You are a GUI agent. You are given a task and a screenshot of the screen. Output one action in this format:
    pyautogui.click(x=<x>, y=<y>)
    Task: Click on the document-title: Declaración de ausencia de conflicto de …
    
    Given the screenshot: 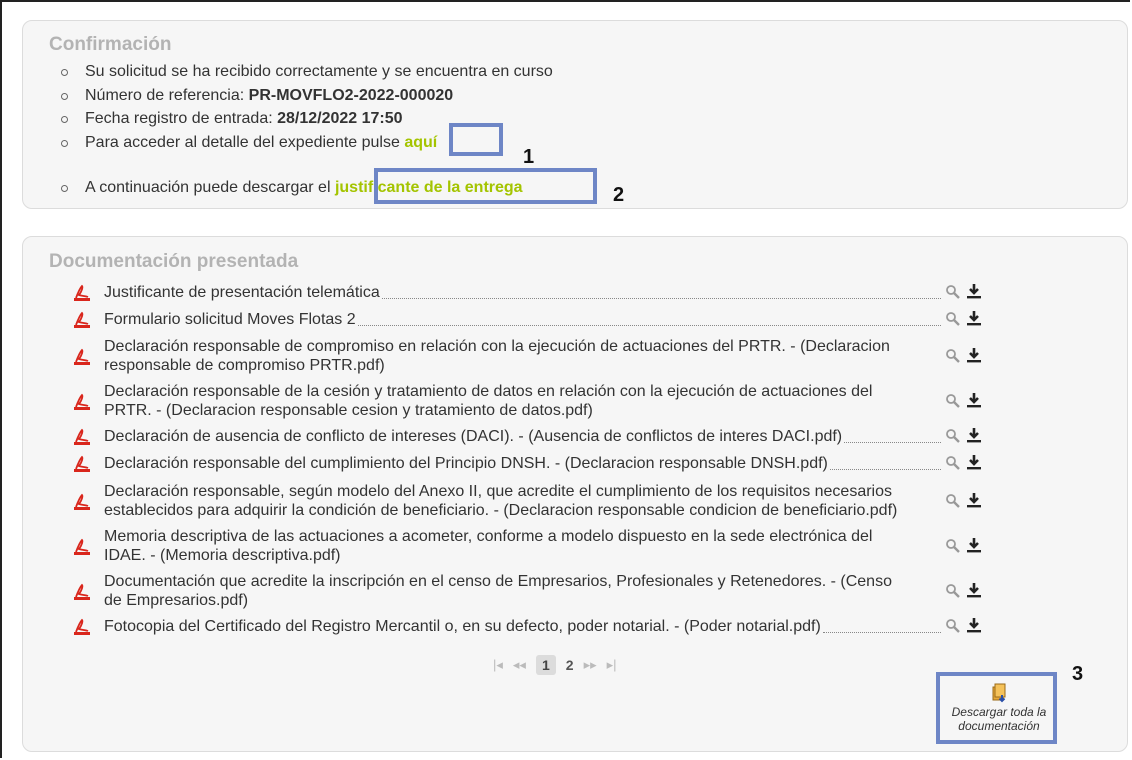 What is the action you would take?
    pyautogui.click(x=473, y=436)
    